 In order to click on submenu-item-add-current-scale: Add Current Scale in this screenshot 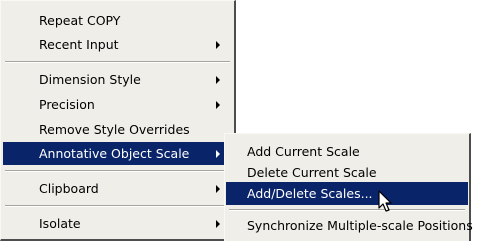, I will do `click(347, 151)`.